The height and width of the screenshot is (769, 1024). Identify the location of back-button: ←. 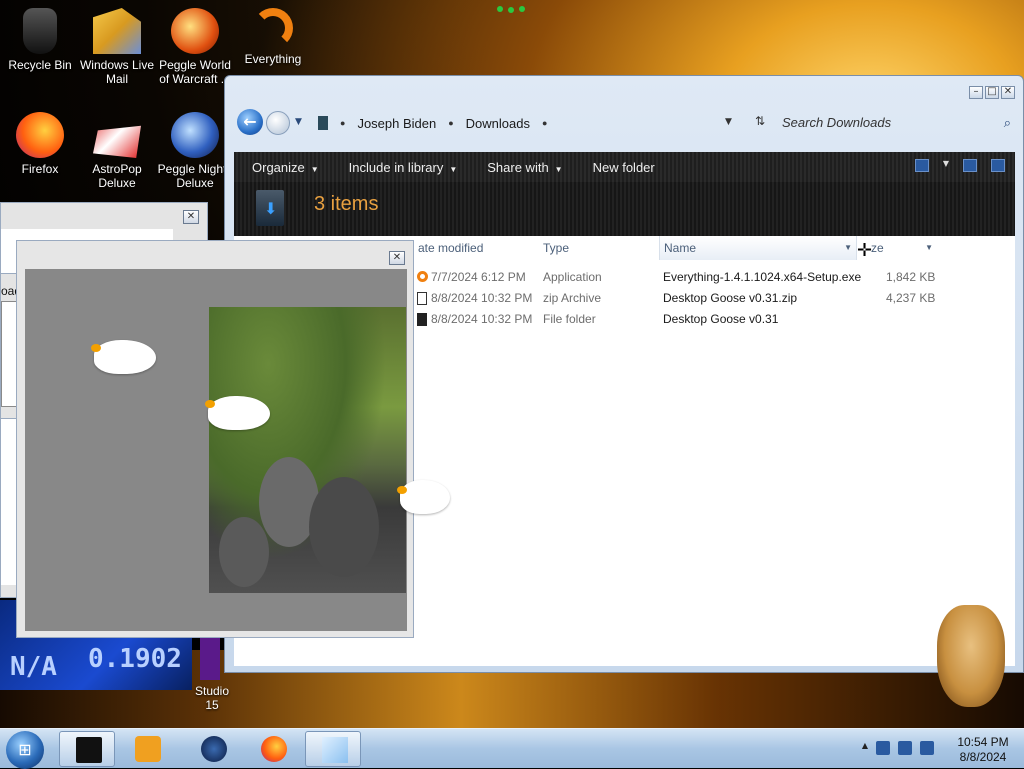
(250, 122).